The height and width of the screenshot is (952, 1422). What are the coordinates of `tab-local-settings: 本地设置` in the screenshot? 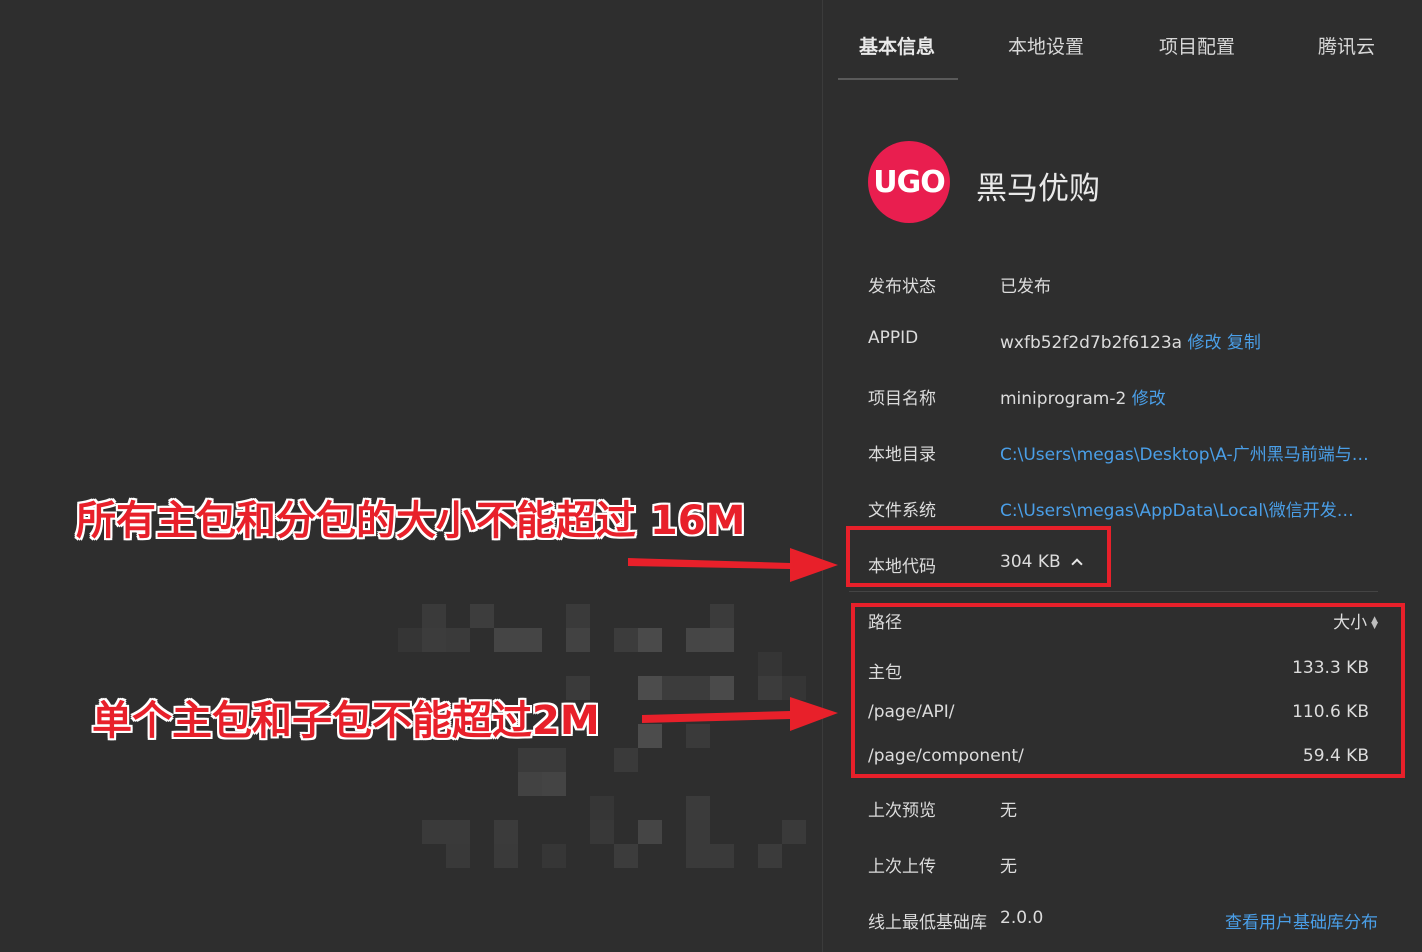 It's located at (1046, 47).